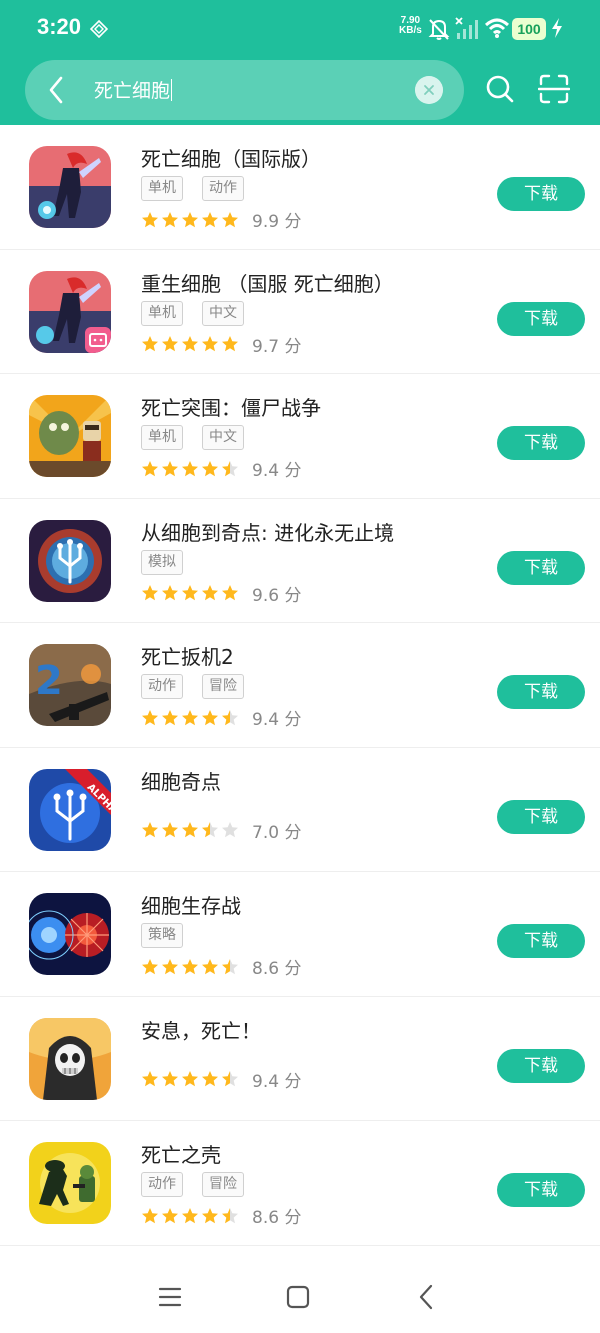 The image size is (600, 1333). Describe the element at coordinates (221, 219) in the screenshot. I see `app-rating: 9.9 分` at that location.